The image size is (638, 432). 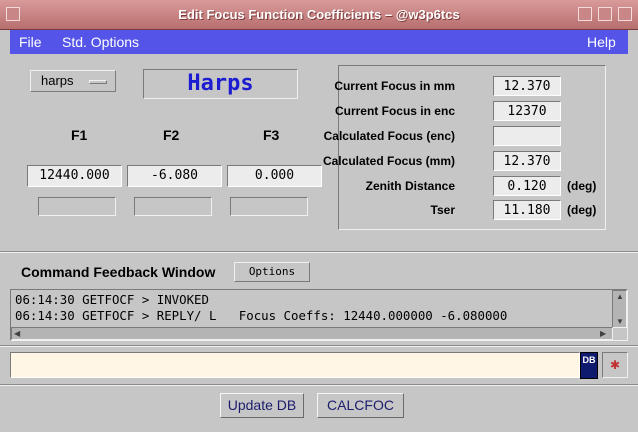 What do you see at coordinates (582, 210) in the screenshot?
I see `tser-unit: (deg)` at bounding box center [582, 210].